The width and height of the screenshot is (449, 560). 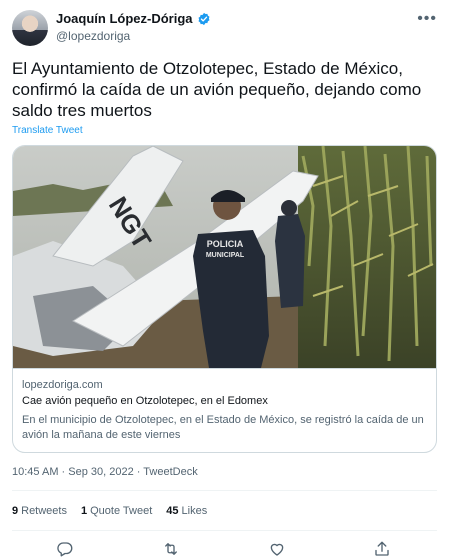 I want to click on retweets-label: Retweets, so click(x=44, y=511).